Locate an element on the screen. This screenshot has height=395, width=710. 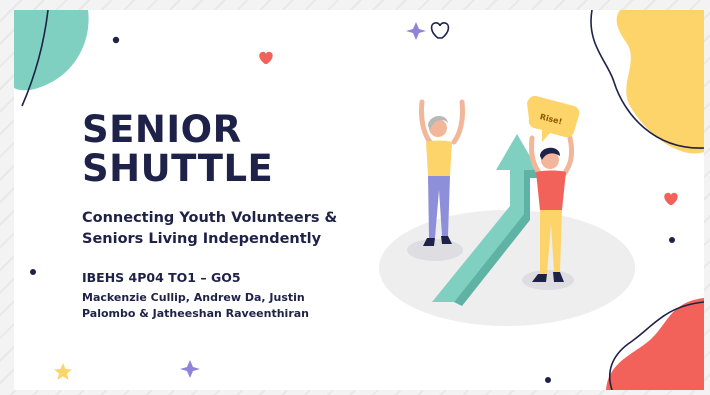
heart-outline-icon is located at coordinates (440, 30).